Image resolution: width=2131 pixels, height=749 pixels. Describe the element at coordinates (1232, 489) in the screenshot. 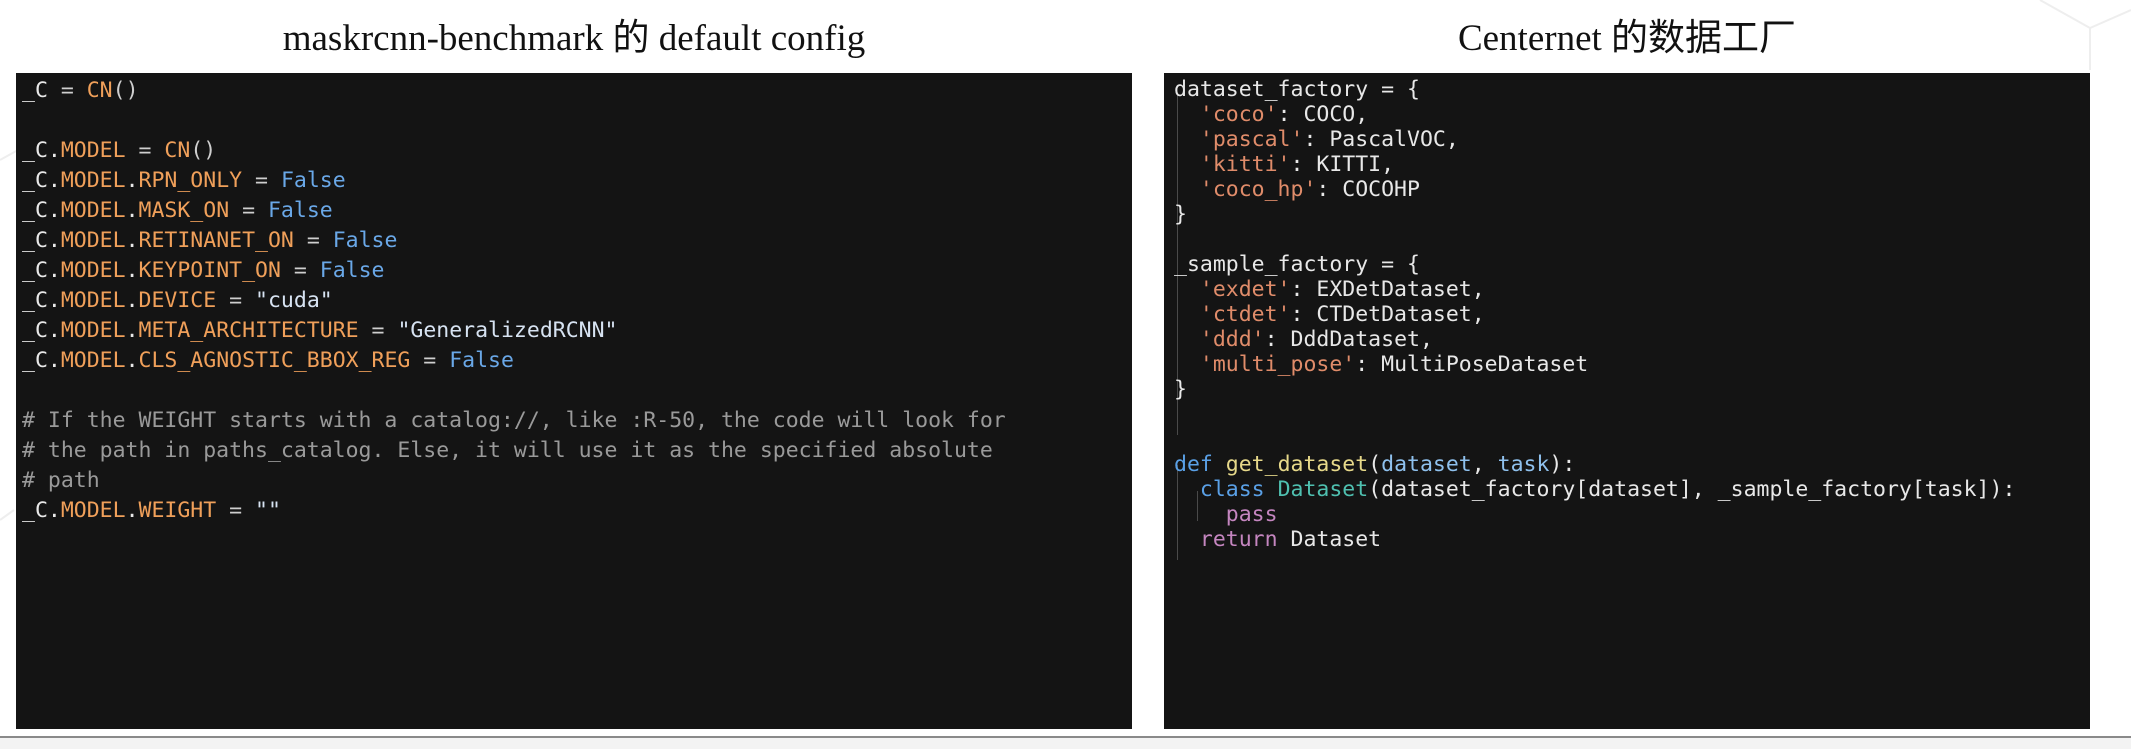

I see `code-token: class` at that location.